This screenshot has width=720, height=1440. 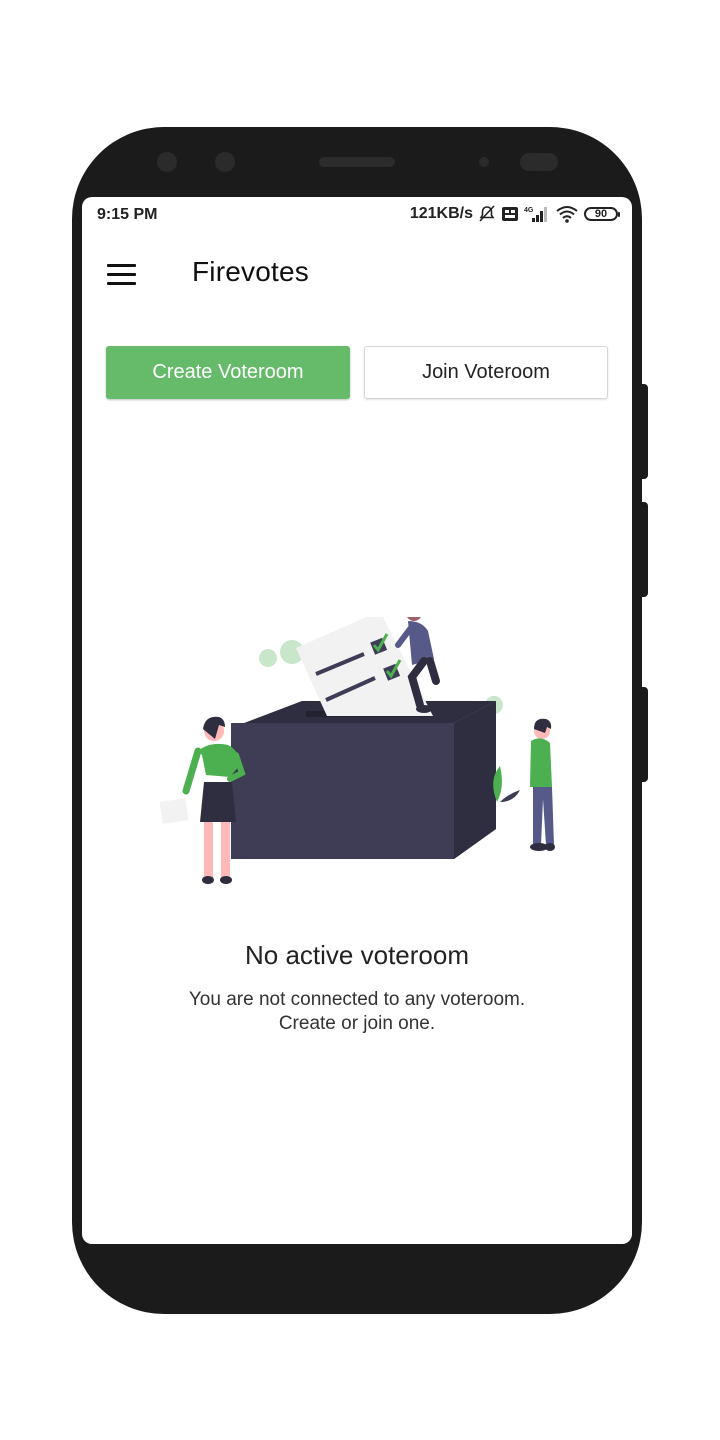 What do you see at coordinates (357, 955) in the screenshot?
I see `empty-state-title: No active voteroom` at bounding box center [357, 955].